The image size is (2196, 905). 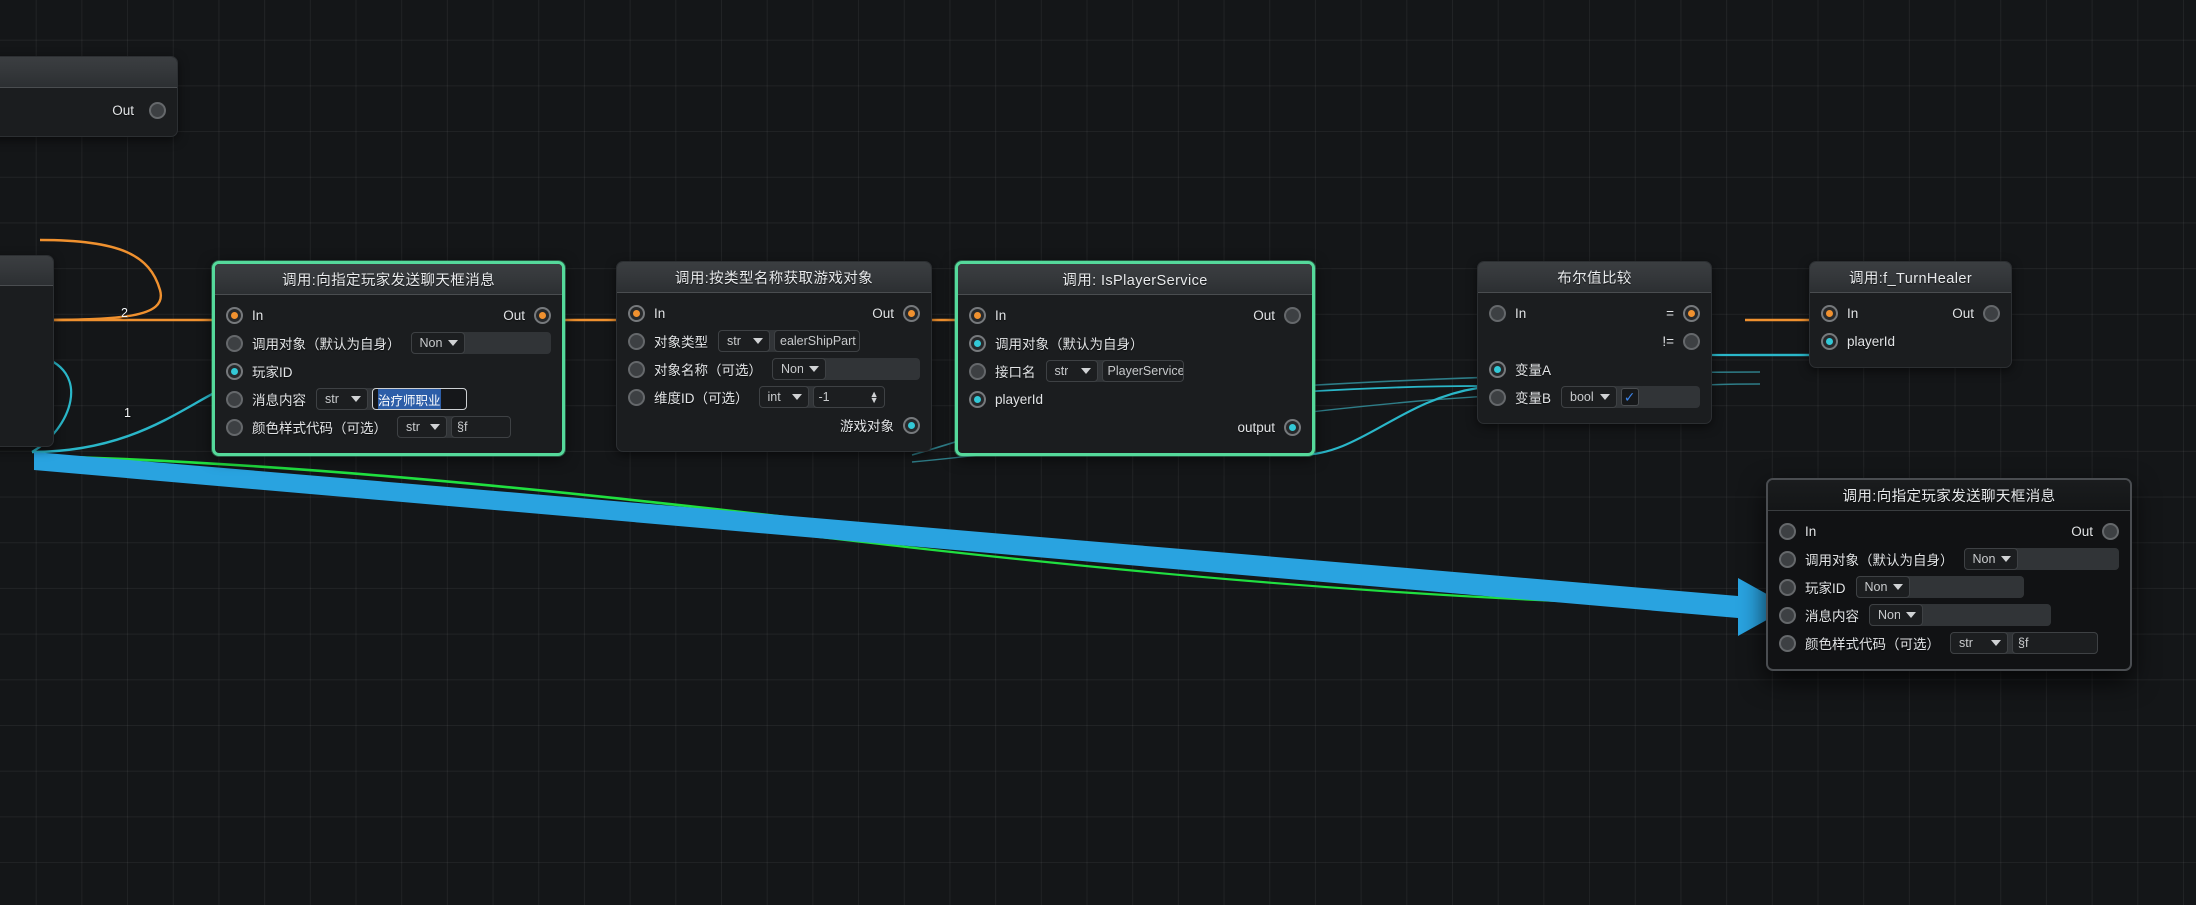 I want to click on data-pin-b, so click(x=1497, y=397).